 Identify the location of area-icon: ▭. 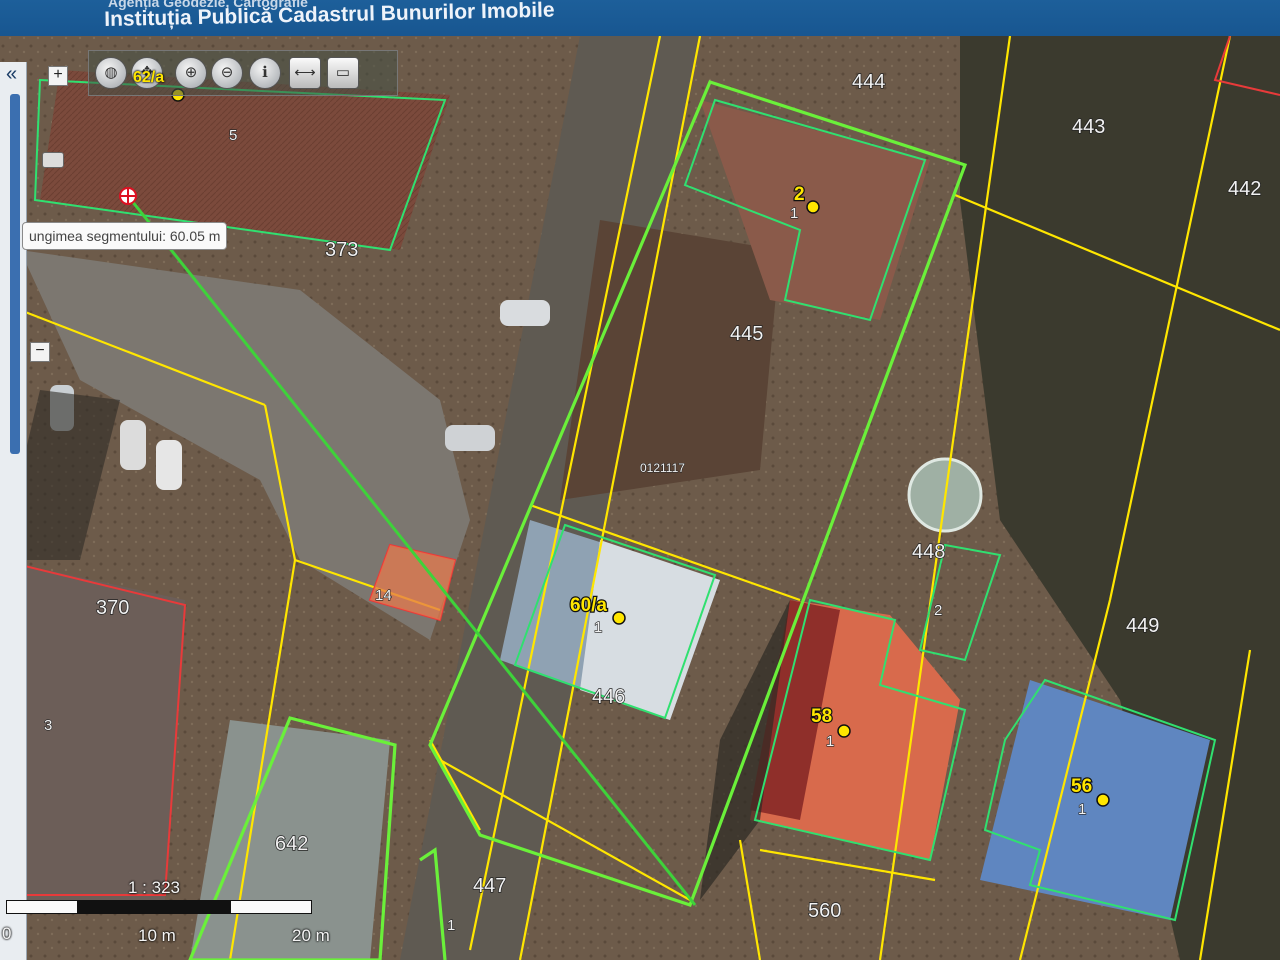
(343, 73).